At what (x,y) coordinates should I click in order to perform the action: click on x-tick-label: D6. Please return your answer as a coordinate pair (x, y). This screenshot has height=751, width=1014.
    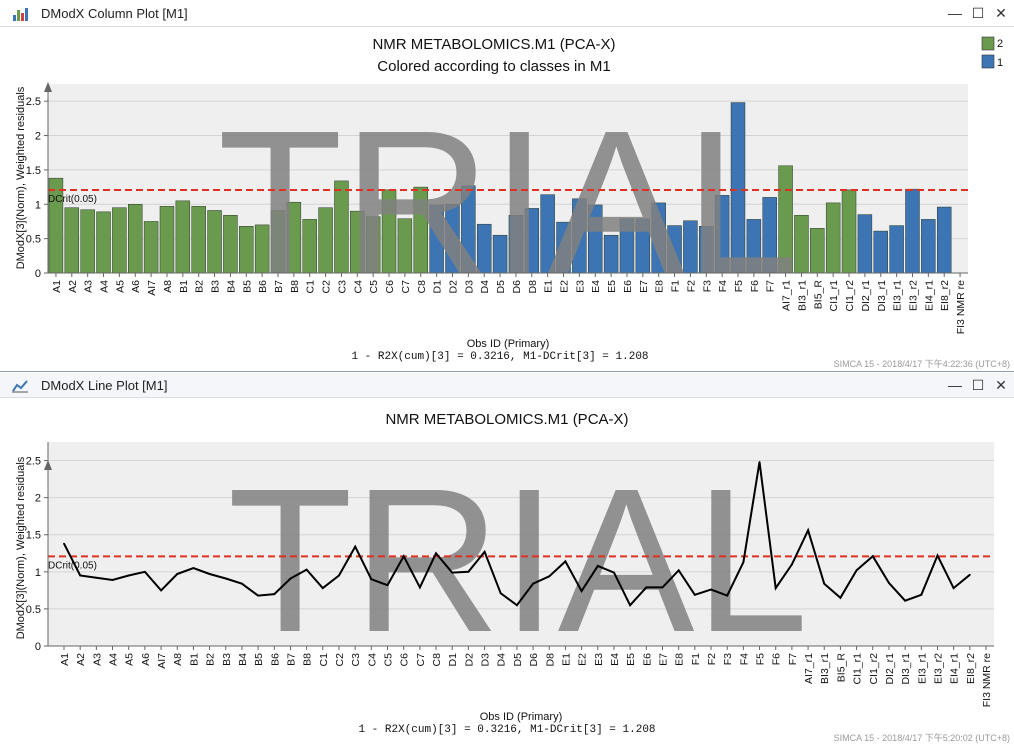
    Looking at the image, I should click on (534, 660).